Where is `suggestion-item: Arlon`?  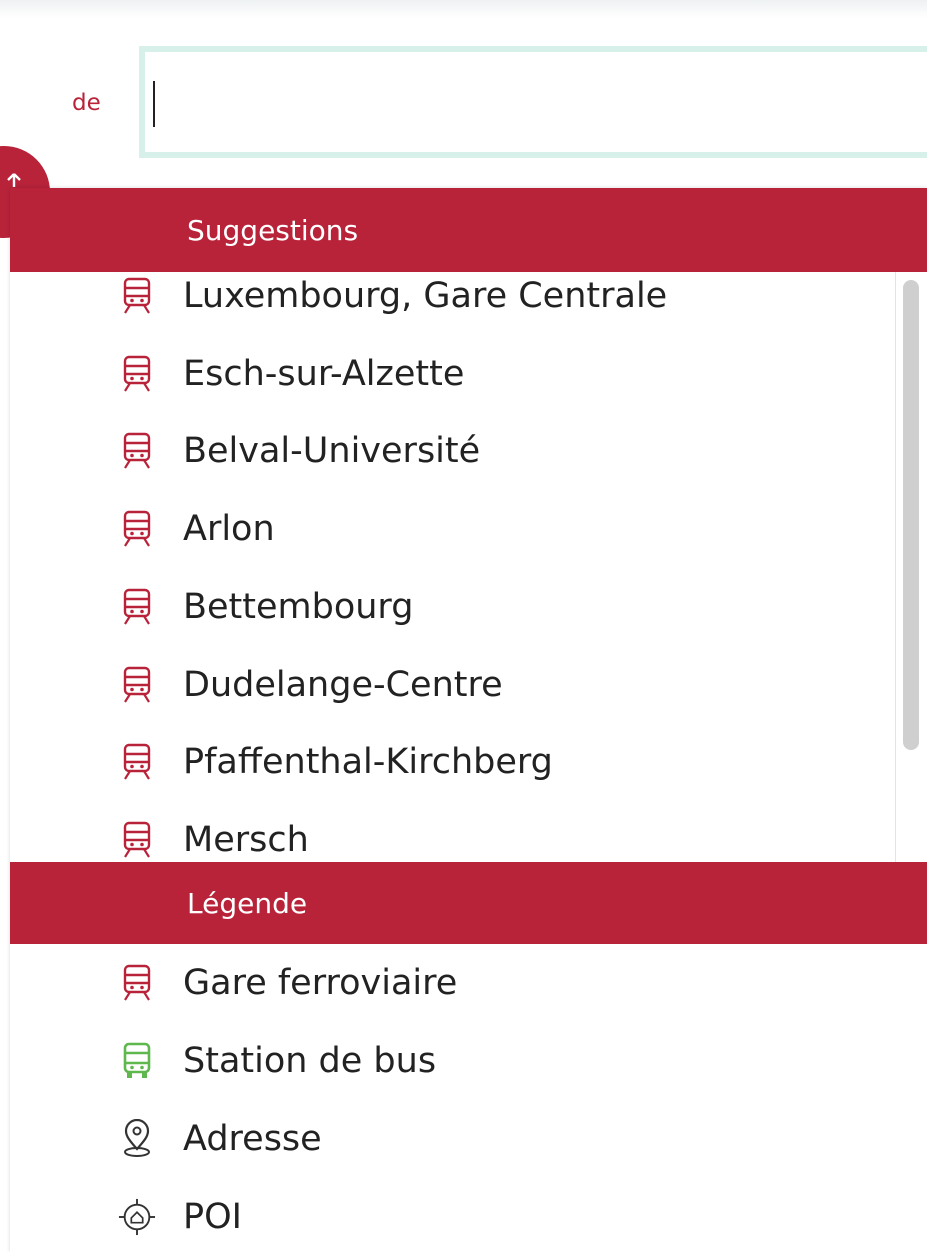
suggestion-item: Arlon is located at coordinates (452, 529).